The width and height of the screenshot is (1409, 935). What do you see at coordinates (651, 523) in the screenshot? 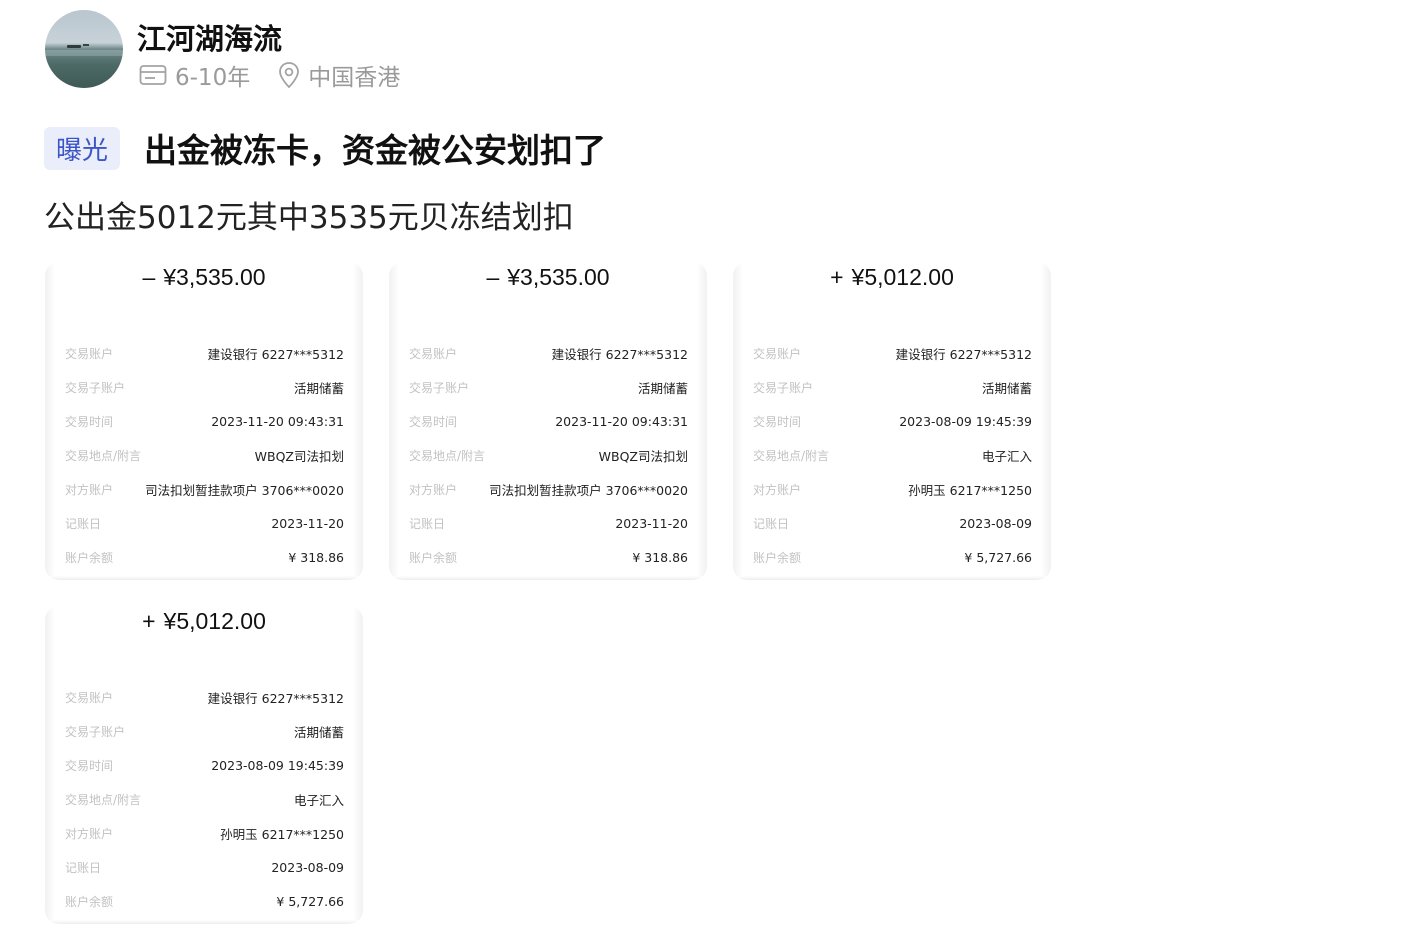
I see `detail-value: 2023-11-20` at bounding box center [651, 523].